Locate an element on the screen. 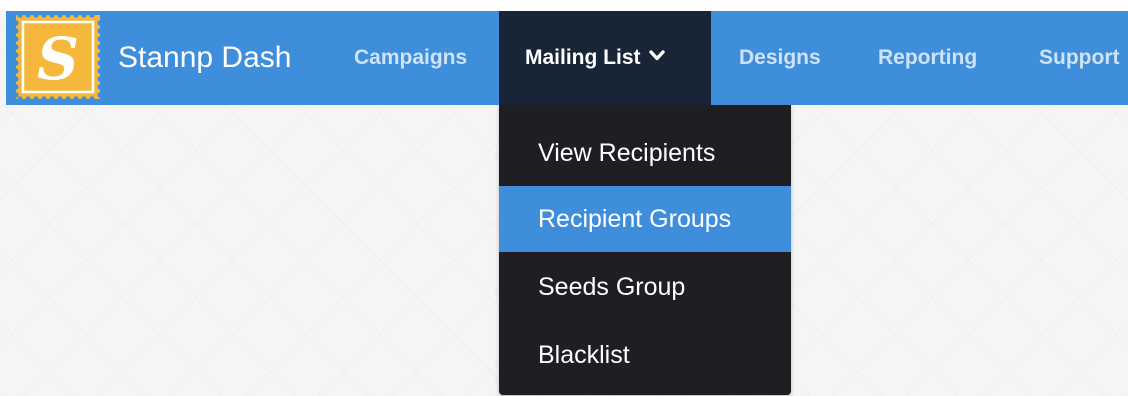  logo-letter: S is located at coordinates (58, 59).